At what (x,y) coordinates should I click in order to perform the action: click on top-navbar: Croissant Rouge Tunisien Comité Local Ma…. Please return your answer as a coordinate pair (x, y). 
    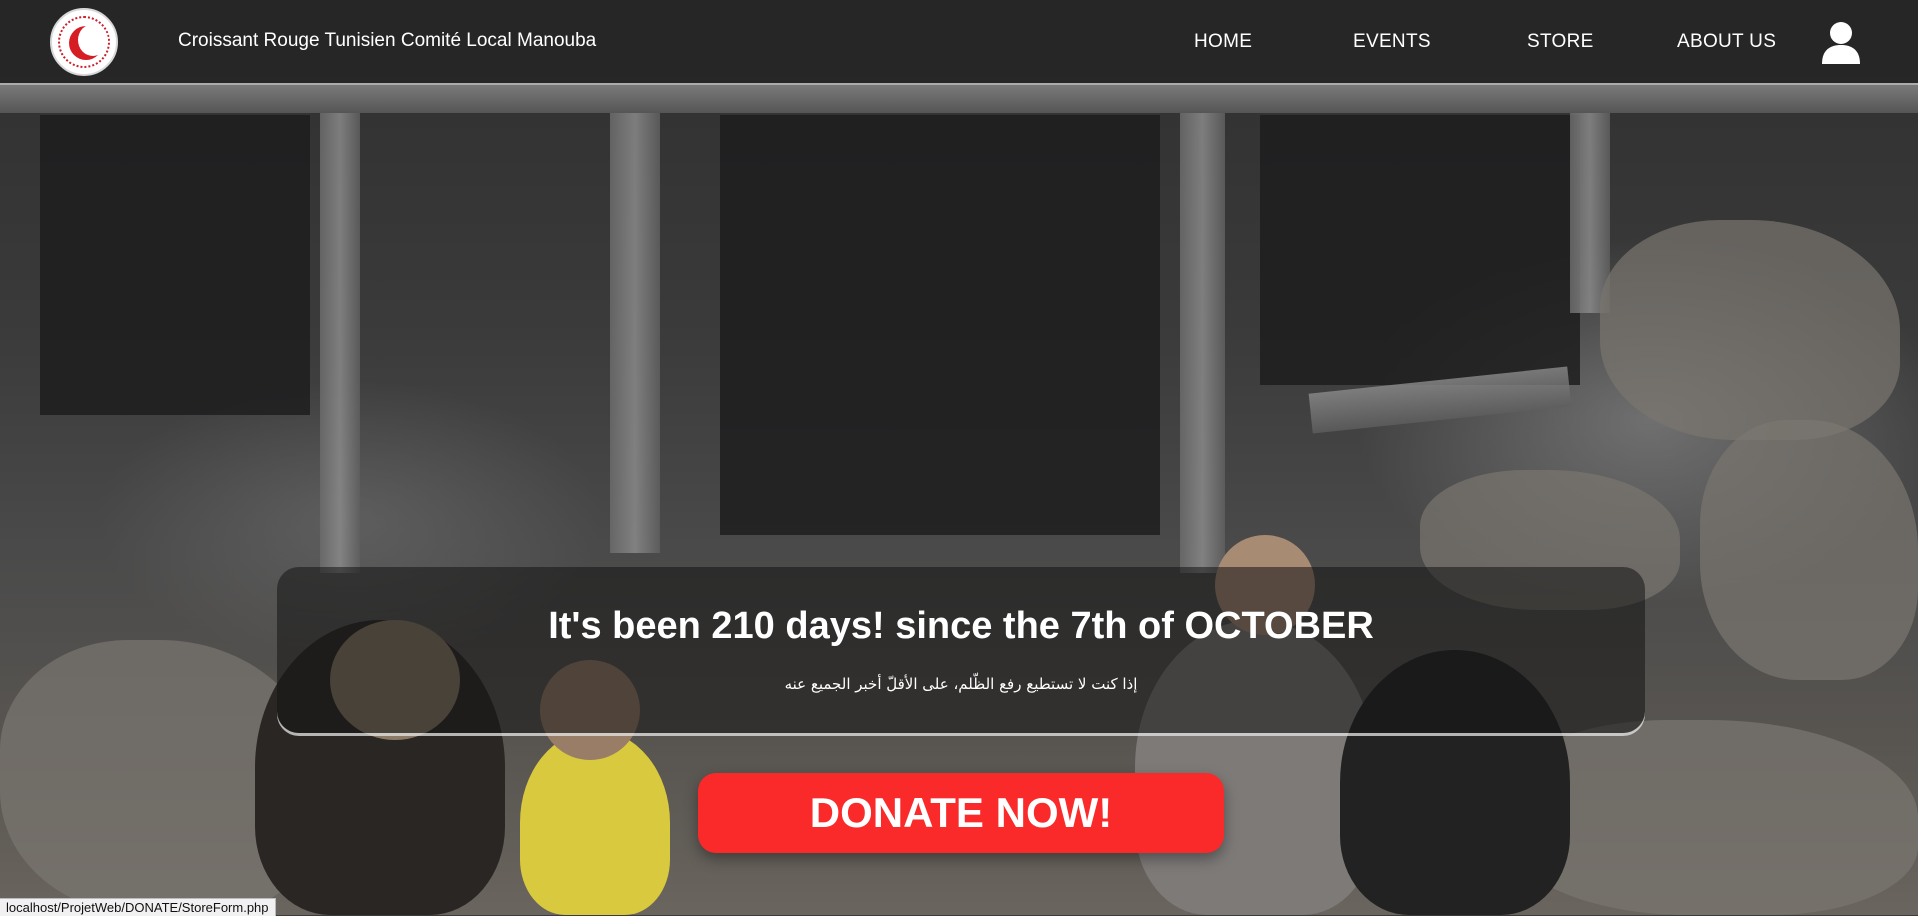
    Looking at the image, I should click on (959, 42).